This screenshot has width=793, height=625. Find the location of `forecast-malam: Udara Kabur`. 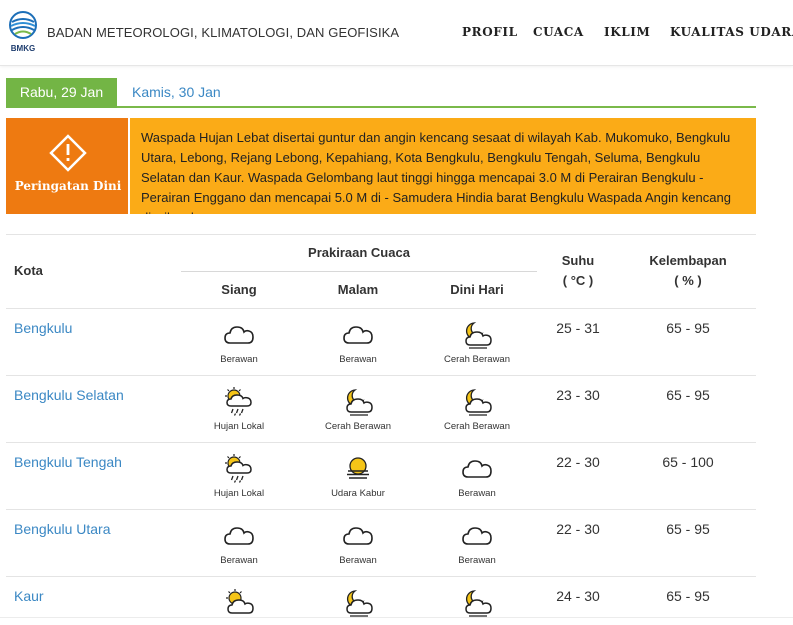

forecast-malam: Udara Kabur is located at coordinates (358, 476).